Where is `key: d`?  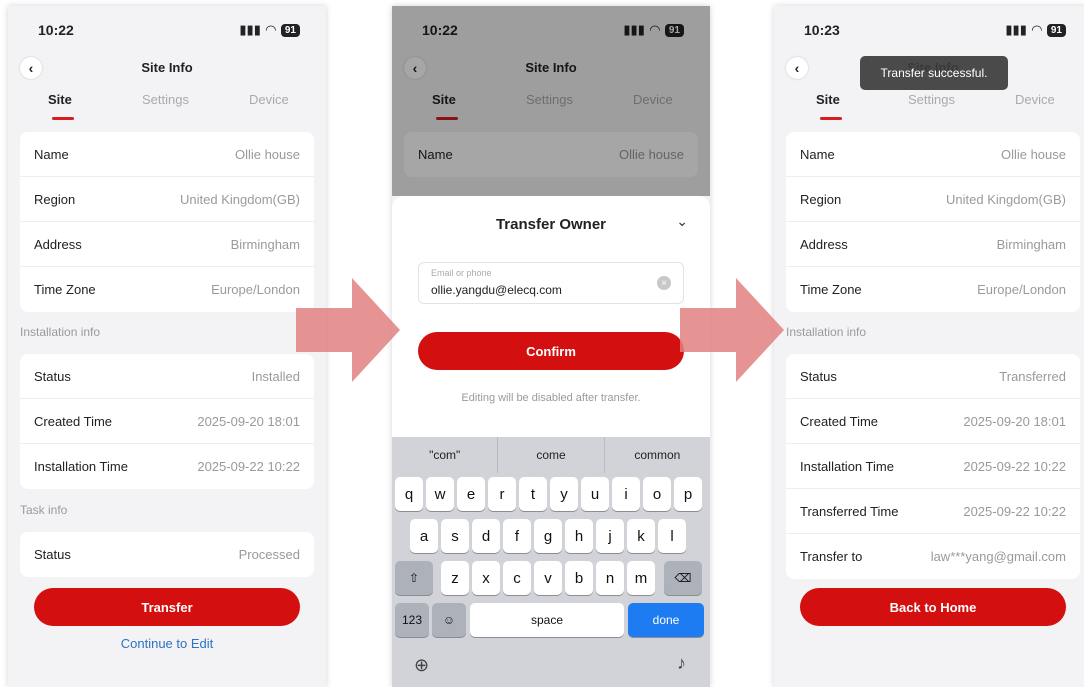 key: d is located at coordinates (486, 536).